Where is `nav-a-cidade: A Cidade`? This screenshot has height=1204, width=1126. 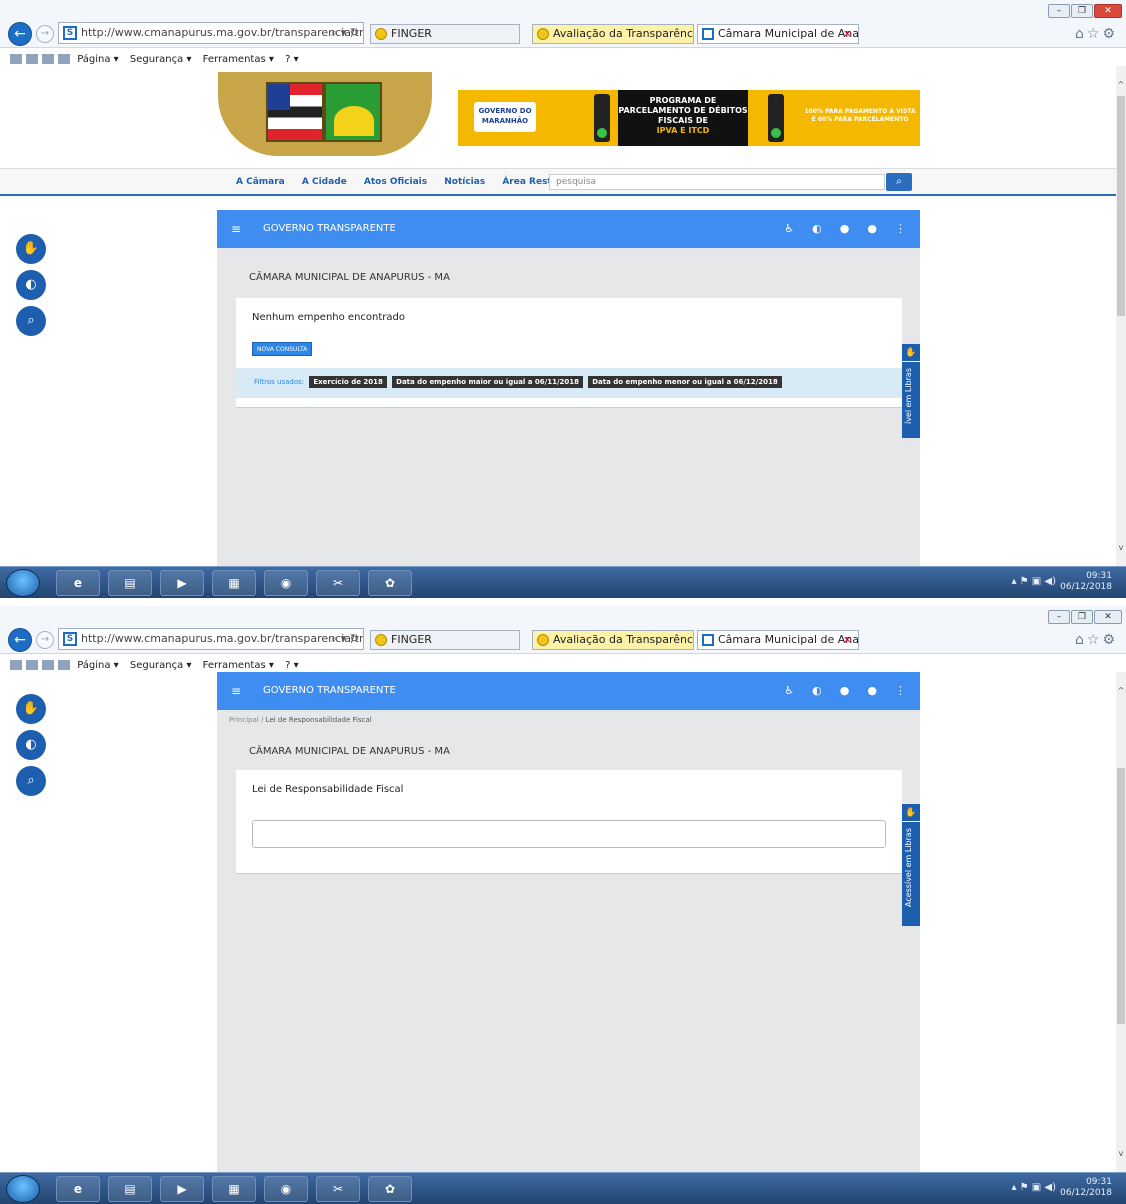 nav-a-cidade: A Cidade is located at coordinates (324, 182).